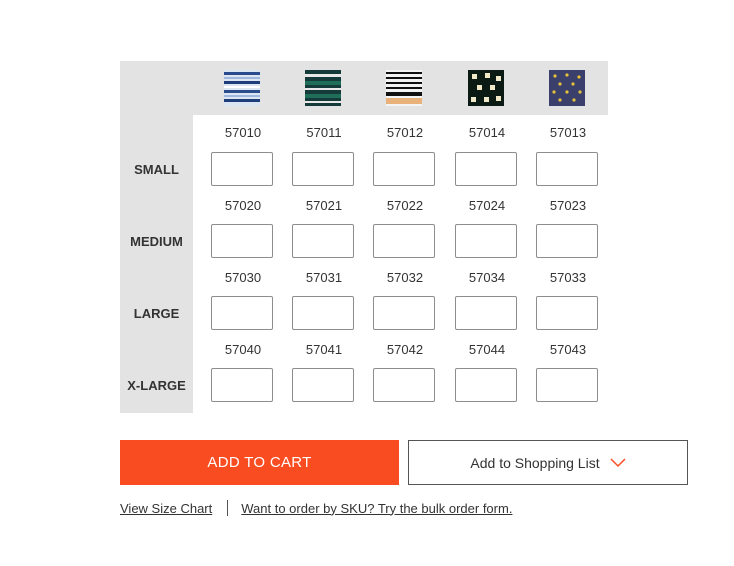 The height and width of the screenshot is (566, 734). Describe the element at coordinates (404, 88) in the screenshot. I see `black-tan-stripe-swatch` at that location.